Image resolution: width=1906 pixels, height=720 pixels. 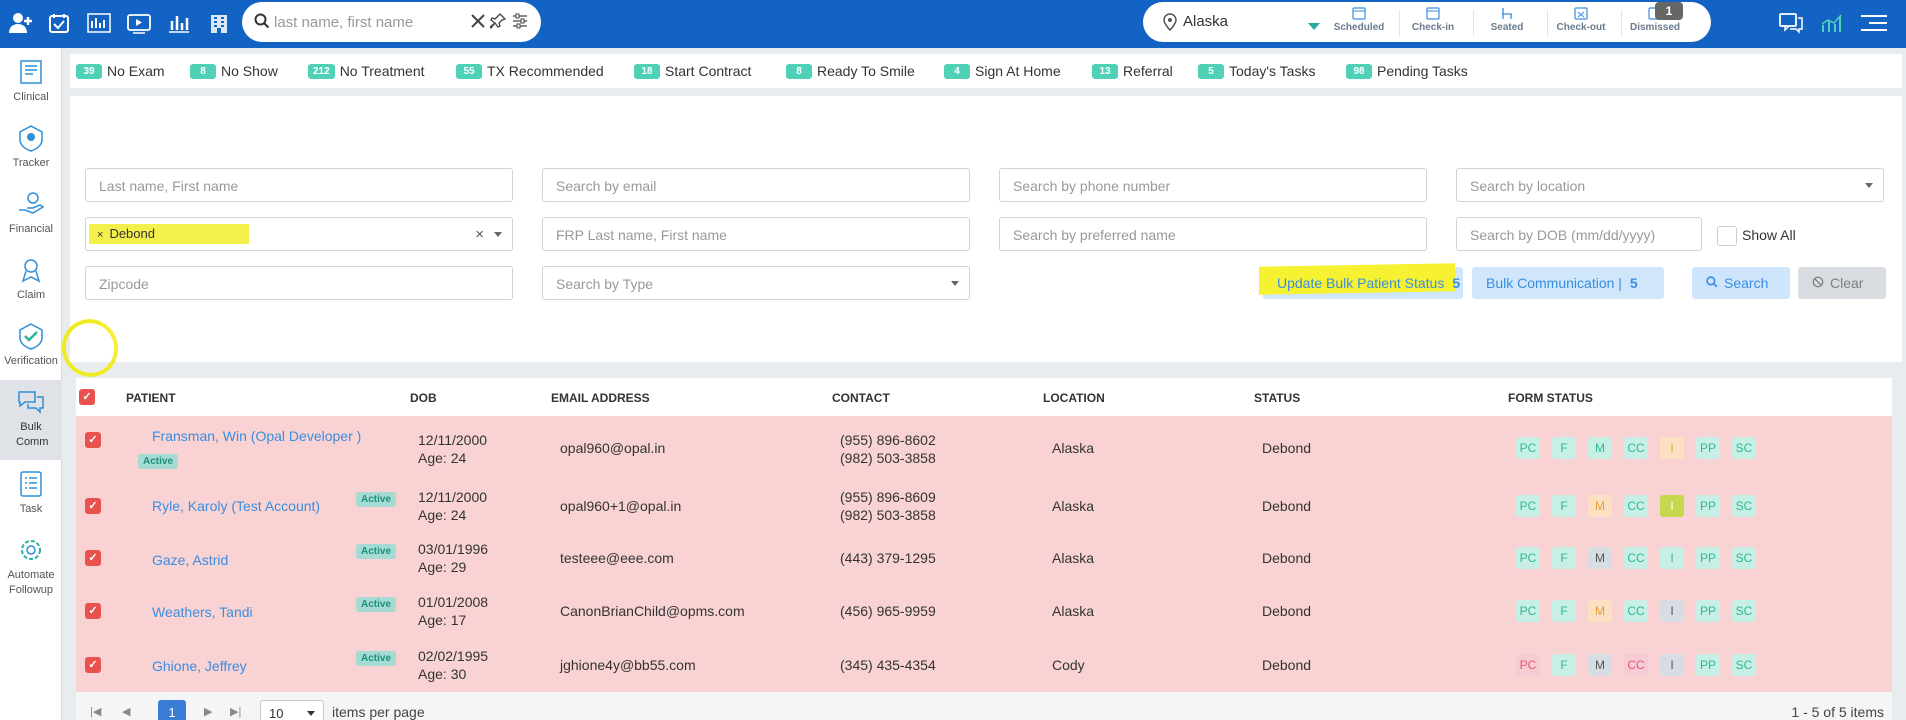 I want to click on sidebar-item-clinical: Clinical, so click(x=31, y=82).